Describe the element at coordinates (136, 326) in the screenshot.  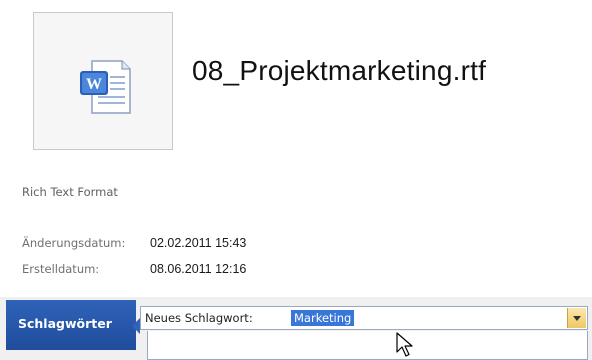
I see `tab-pointer-icon` at that location.